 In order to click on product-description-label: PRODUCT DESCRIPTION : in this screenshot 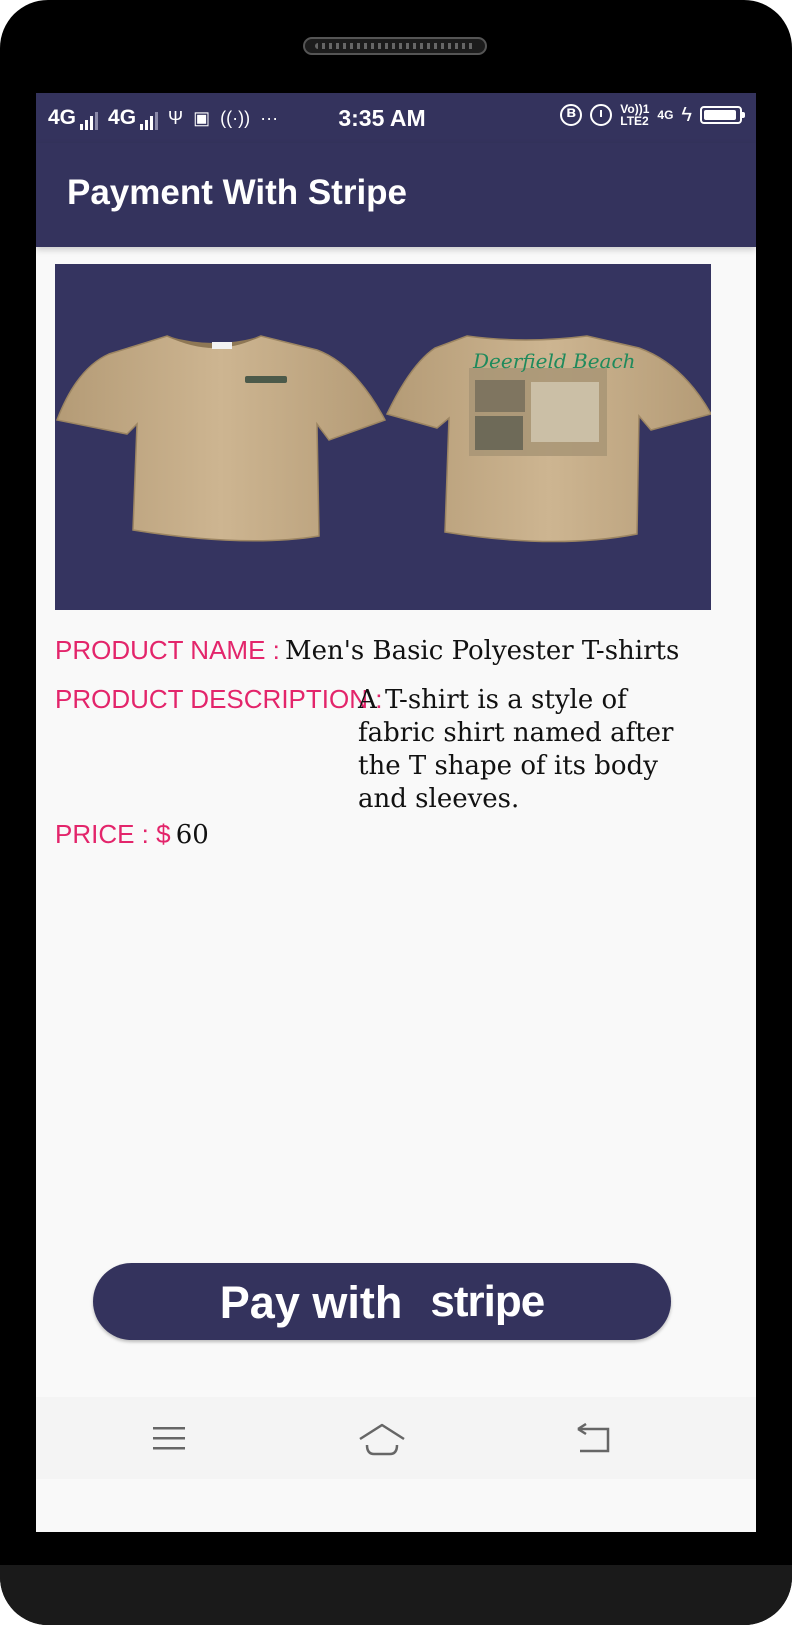, I will do `click(219, 699)`.